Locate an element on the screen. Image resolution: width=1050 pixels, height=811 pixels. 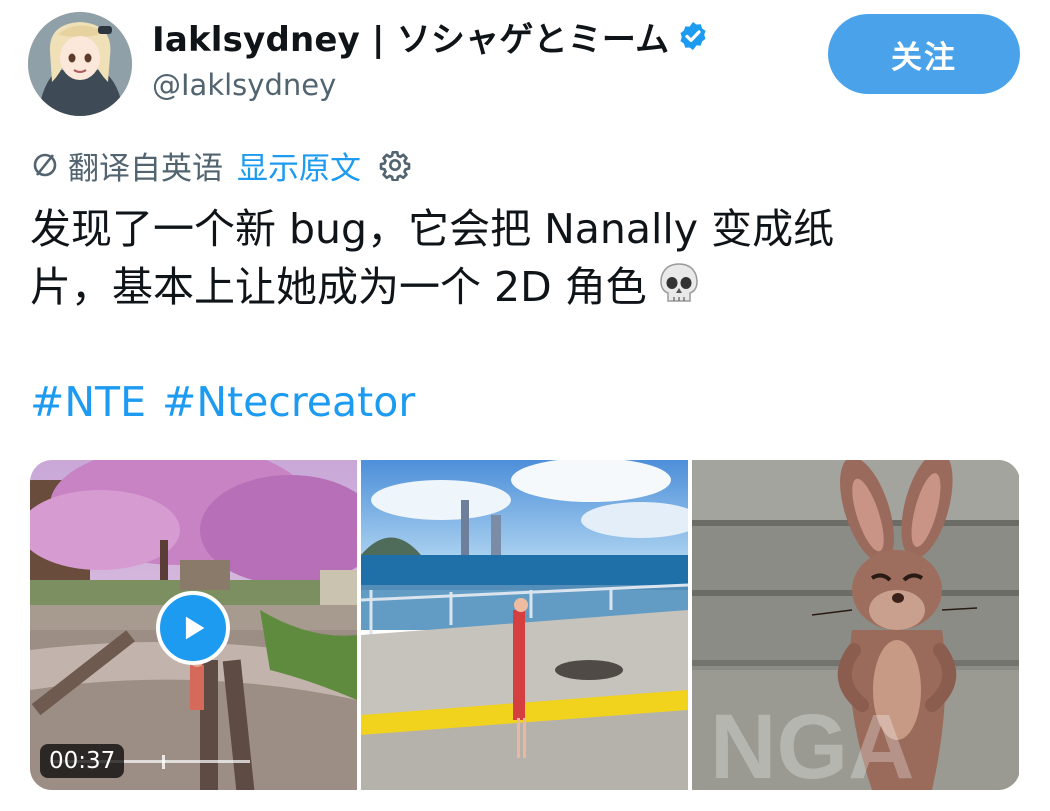
gear-icon is located at coordinates (395, 165).